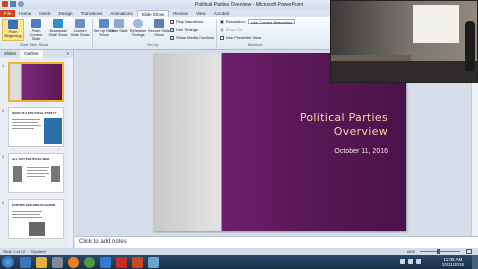  Describe the element at coordinates (31, 54) in the screenshot. I see `tab-outline: Outline` at that location.